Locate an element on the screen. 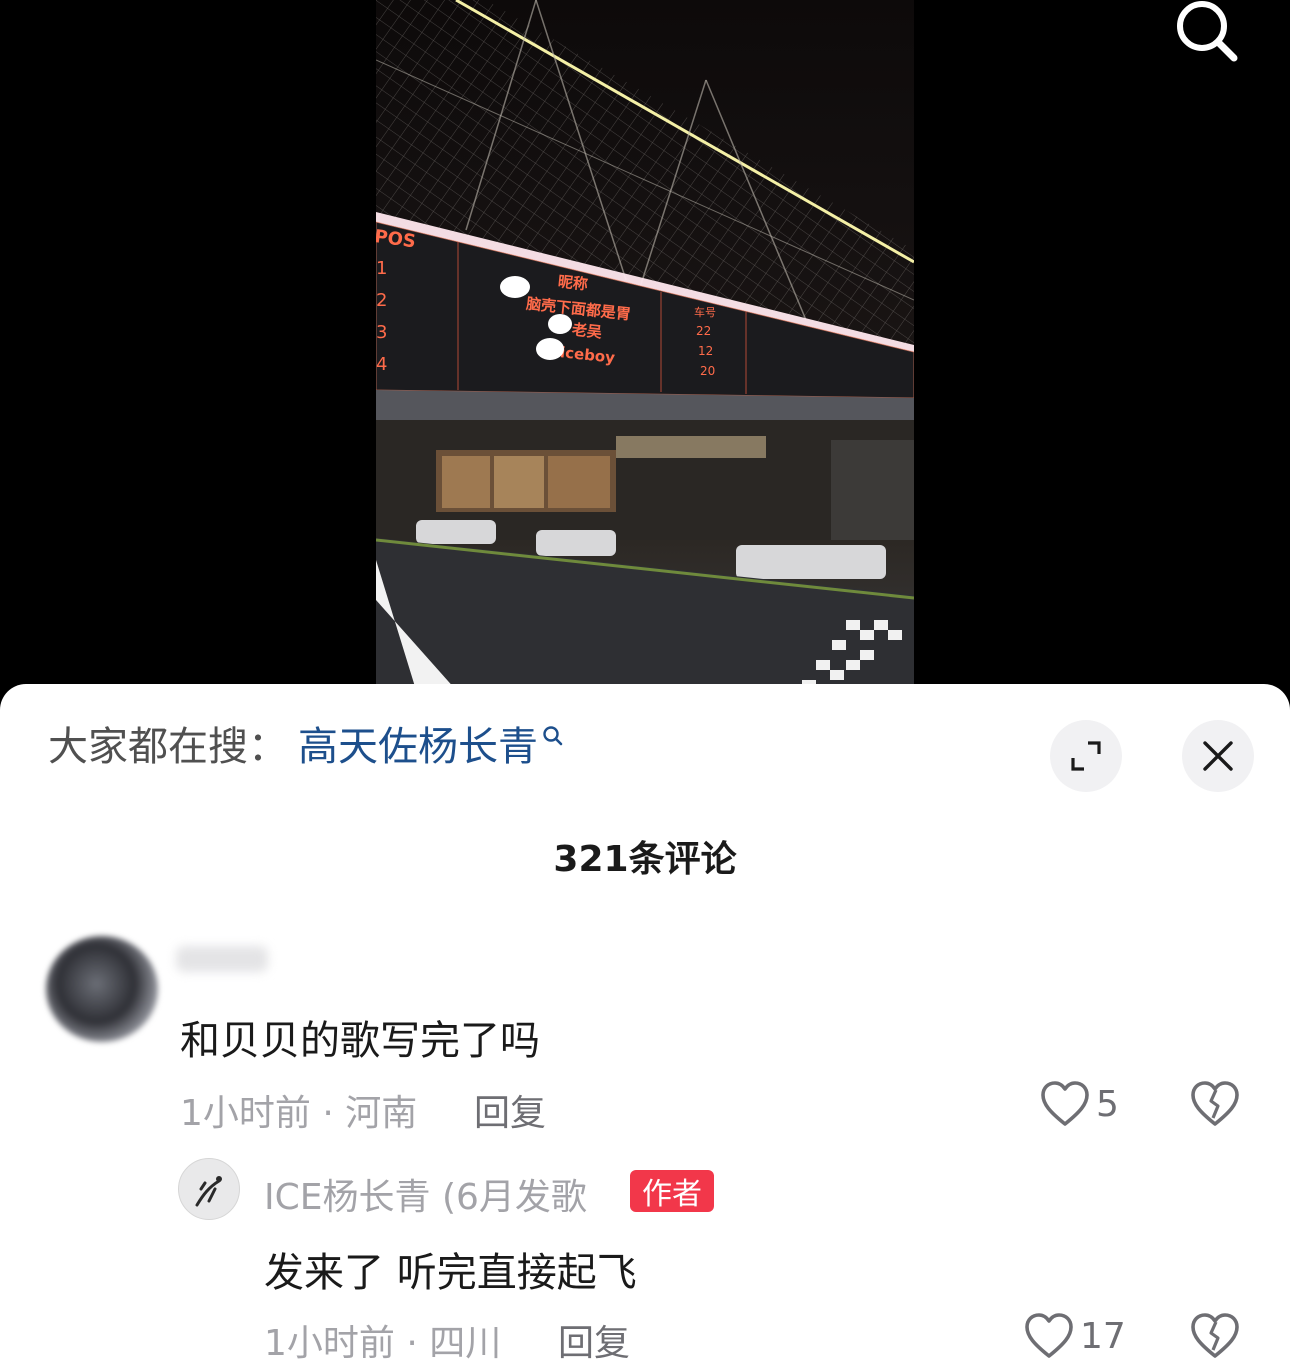 This screenshot has height=1370, width=1290. like-button: 5 is located at coordinates (1079, 1104).